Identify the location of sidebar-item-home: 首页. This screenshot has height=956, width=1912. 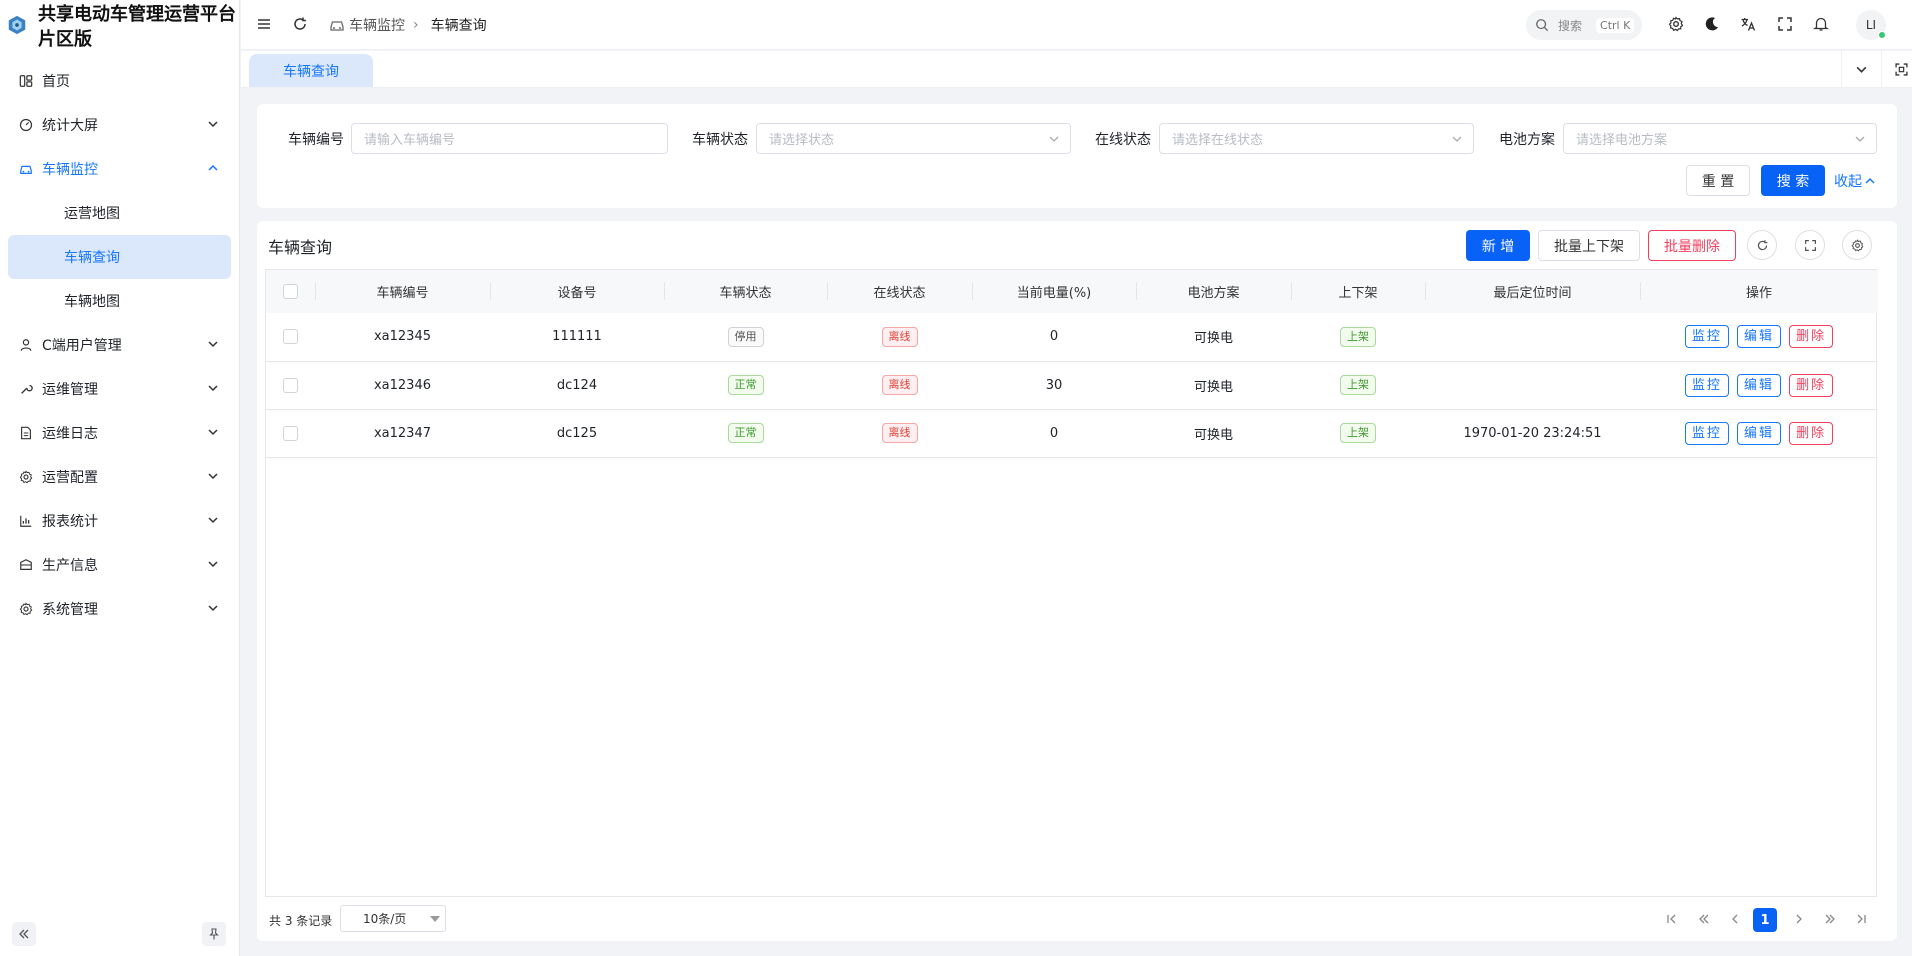
(119, 81).